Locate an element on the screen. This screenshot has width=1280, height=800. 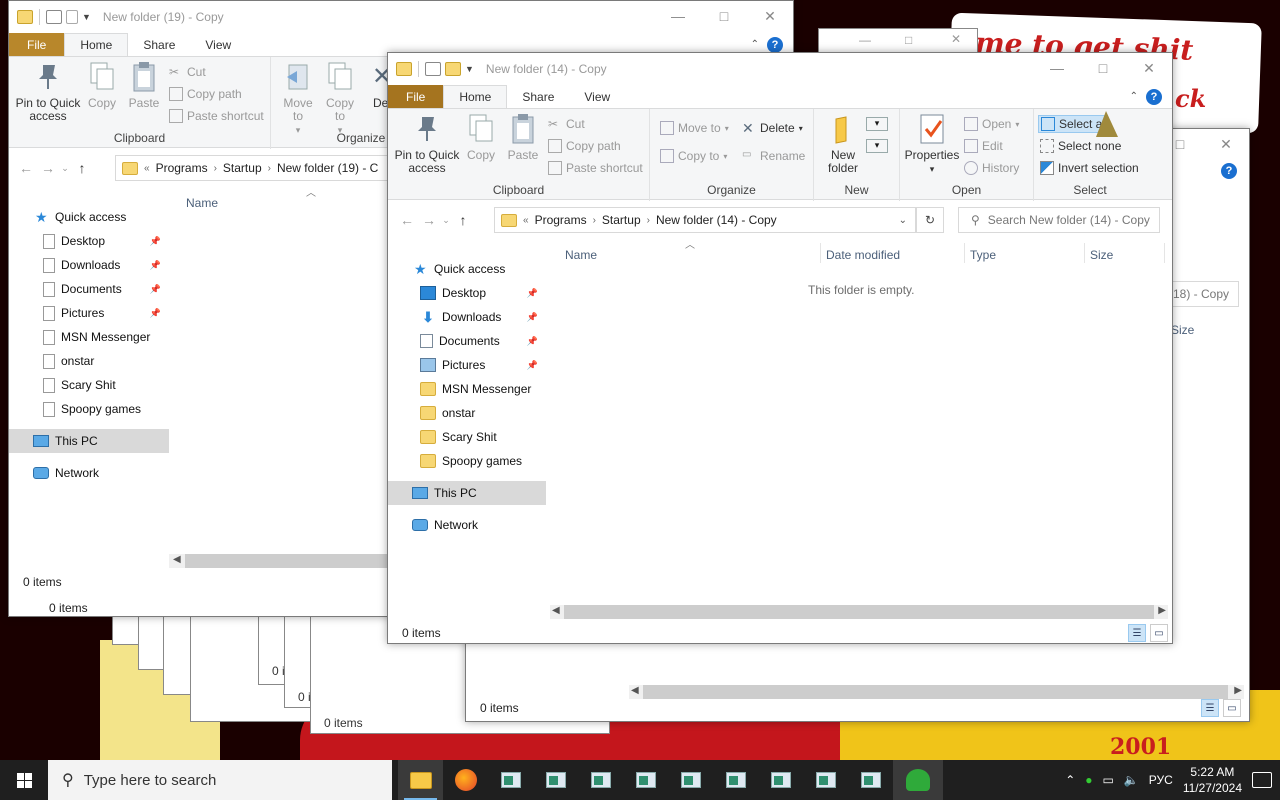
tab-home: Home is located at coordinates (96, 44).